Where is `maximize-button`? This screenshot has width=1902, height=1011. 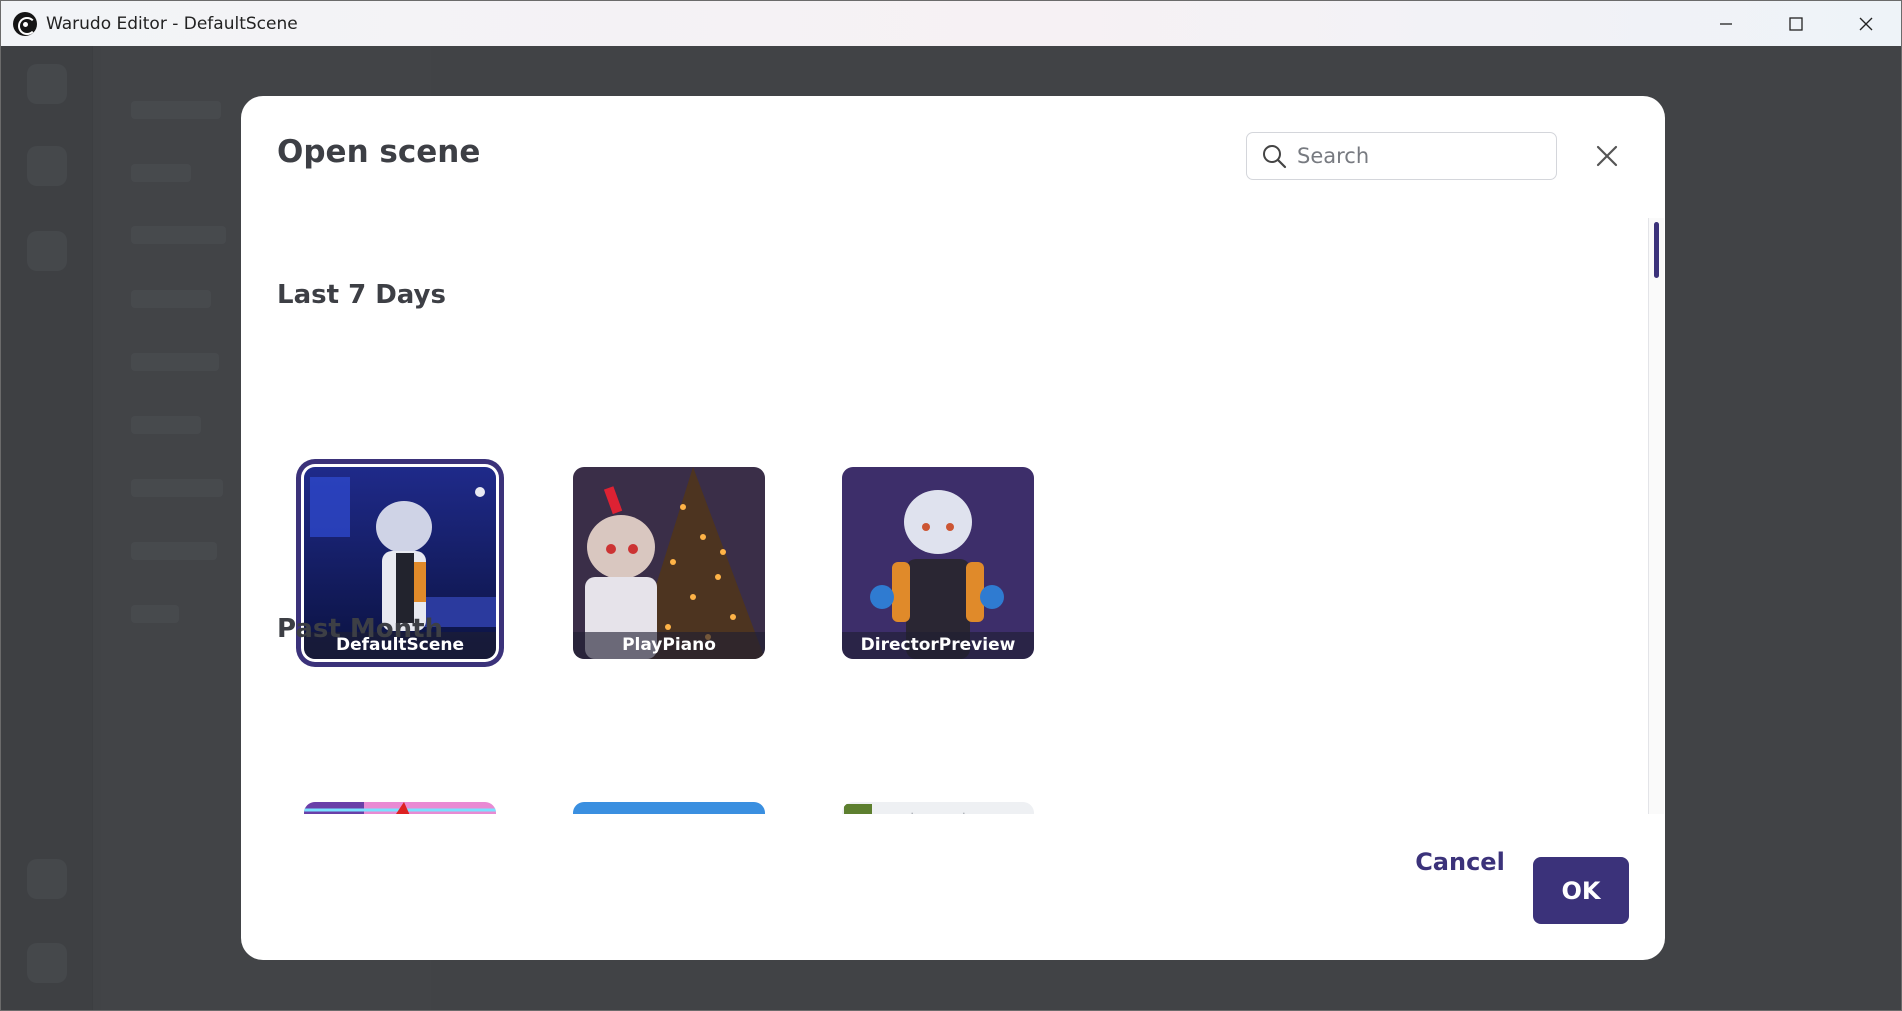 maximize-button is located at coordinates (1796, 23).